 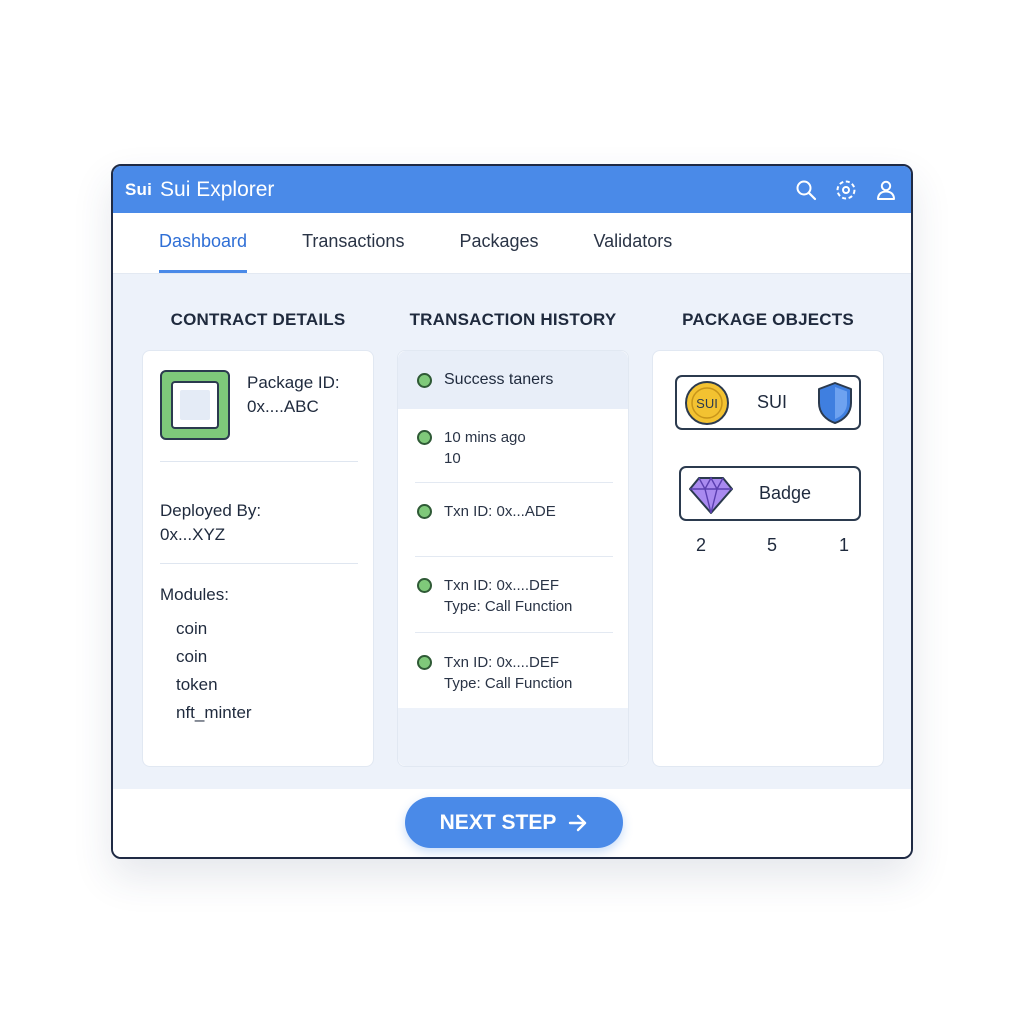 What do you see at coordinates (194, 594) in the screenshot?
I see `modules-label: Modules:` at bounding box center [194, 594].